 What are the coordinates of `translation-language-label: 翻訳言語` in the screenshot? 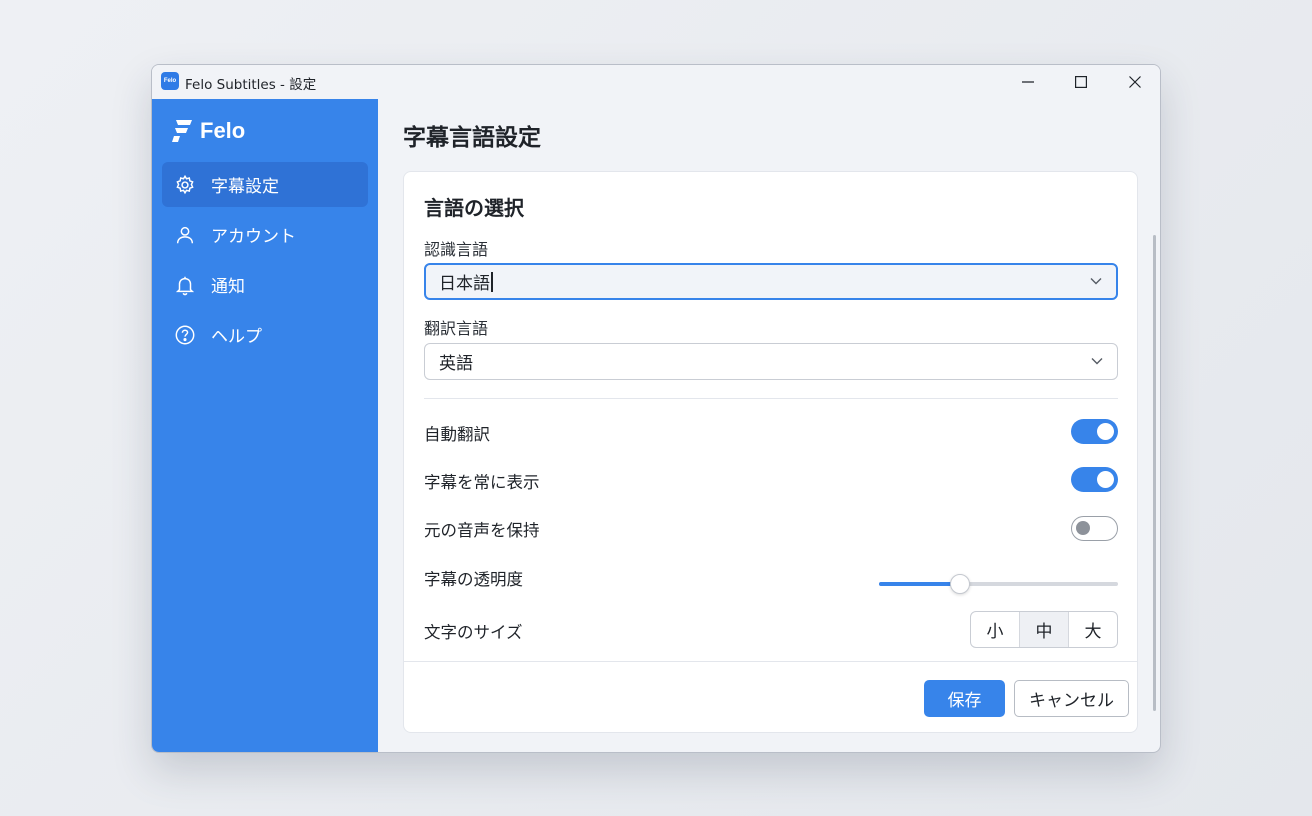 It's located at (456, 328).